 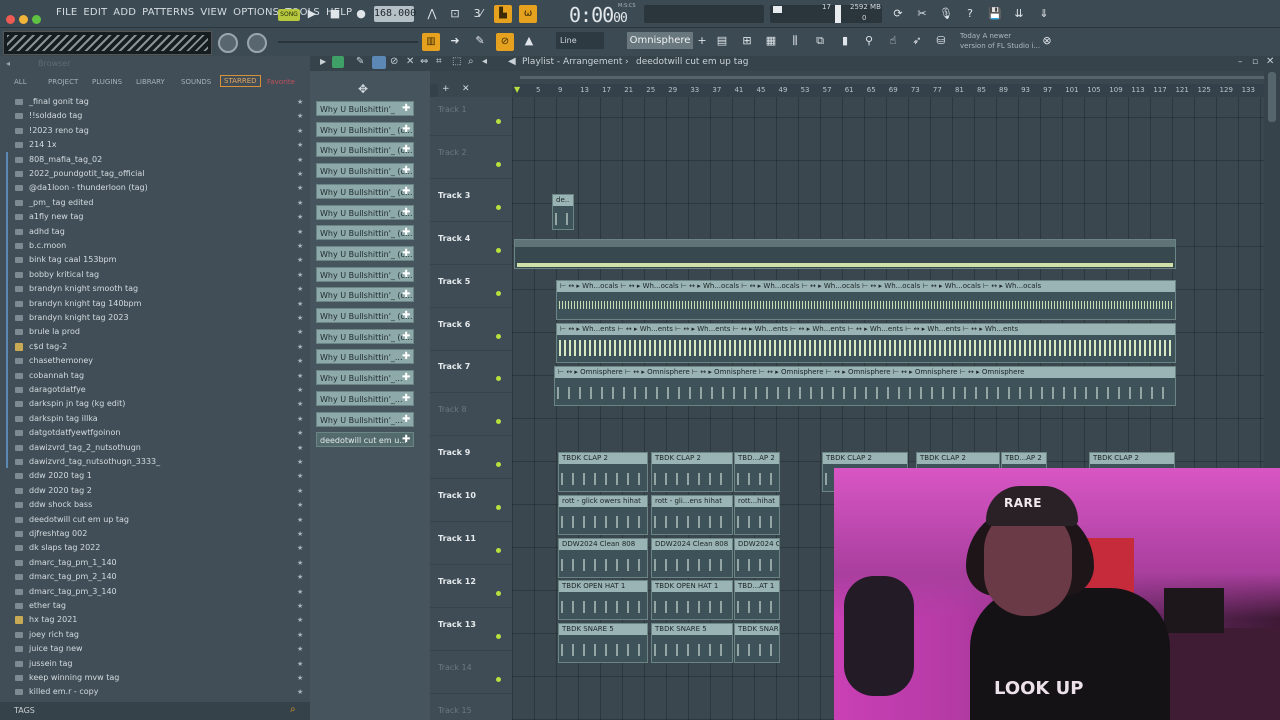 What do you see at coordinates (155, 174) in the screenshot?
I see `browser-item: 2022_poundgotit_tag_official ★` at bounding box center [155, 174].